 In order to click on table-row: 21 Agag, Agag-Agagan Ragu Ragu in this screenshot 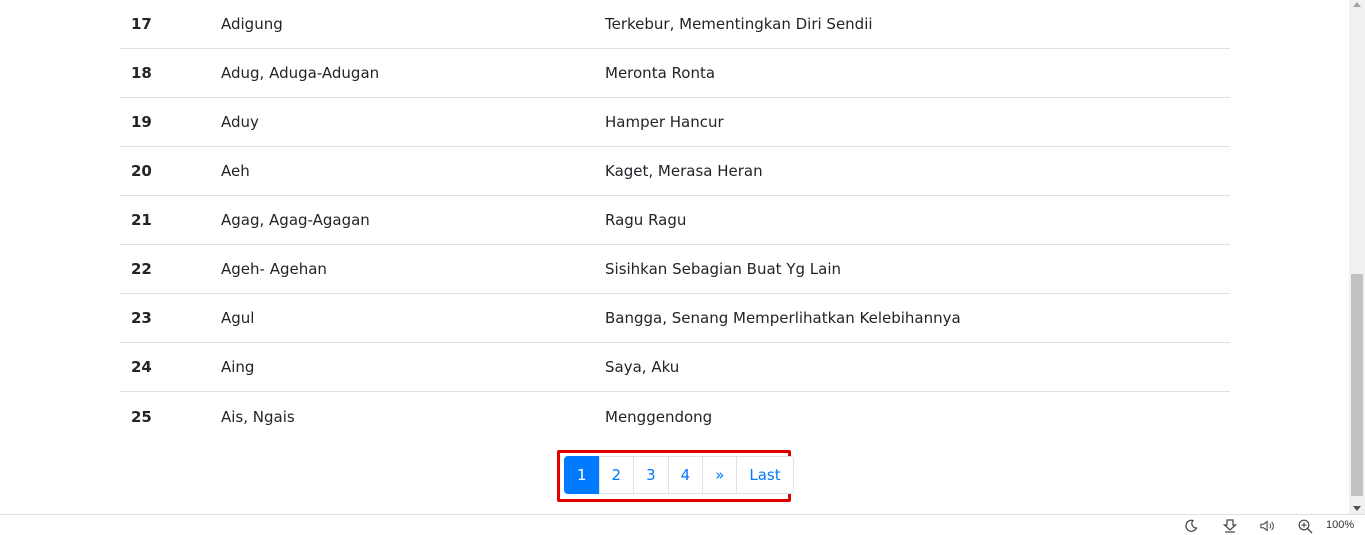, I will do `click(675, 220)`.